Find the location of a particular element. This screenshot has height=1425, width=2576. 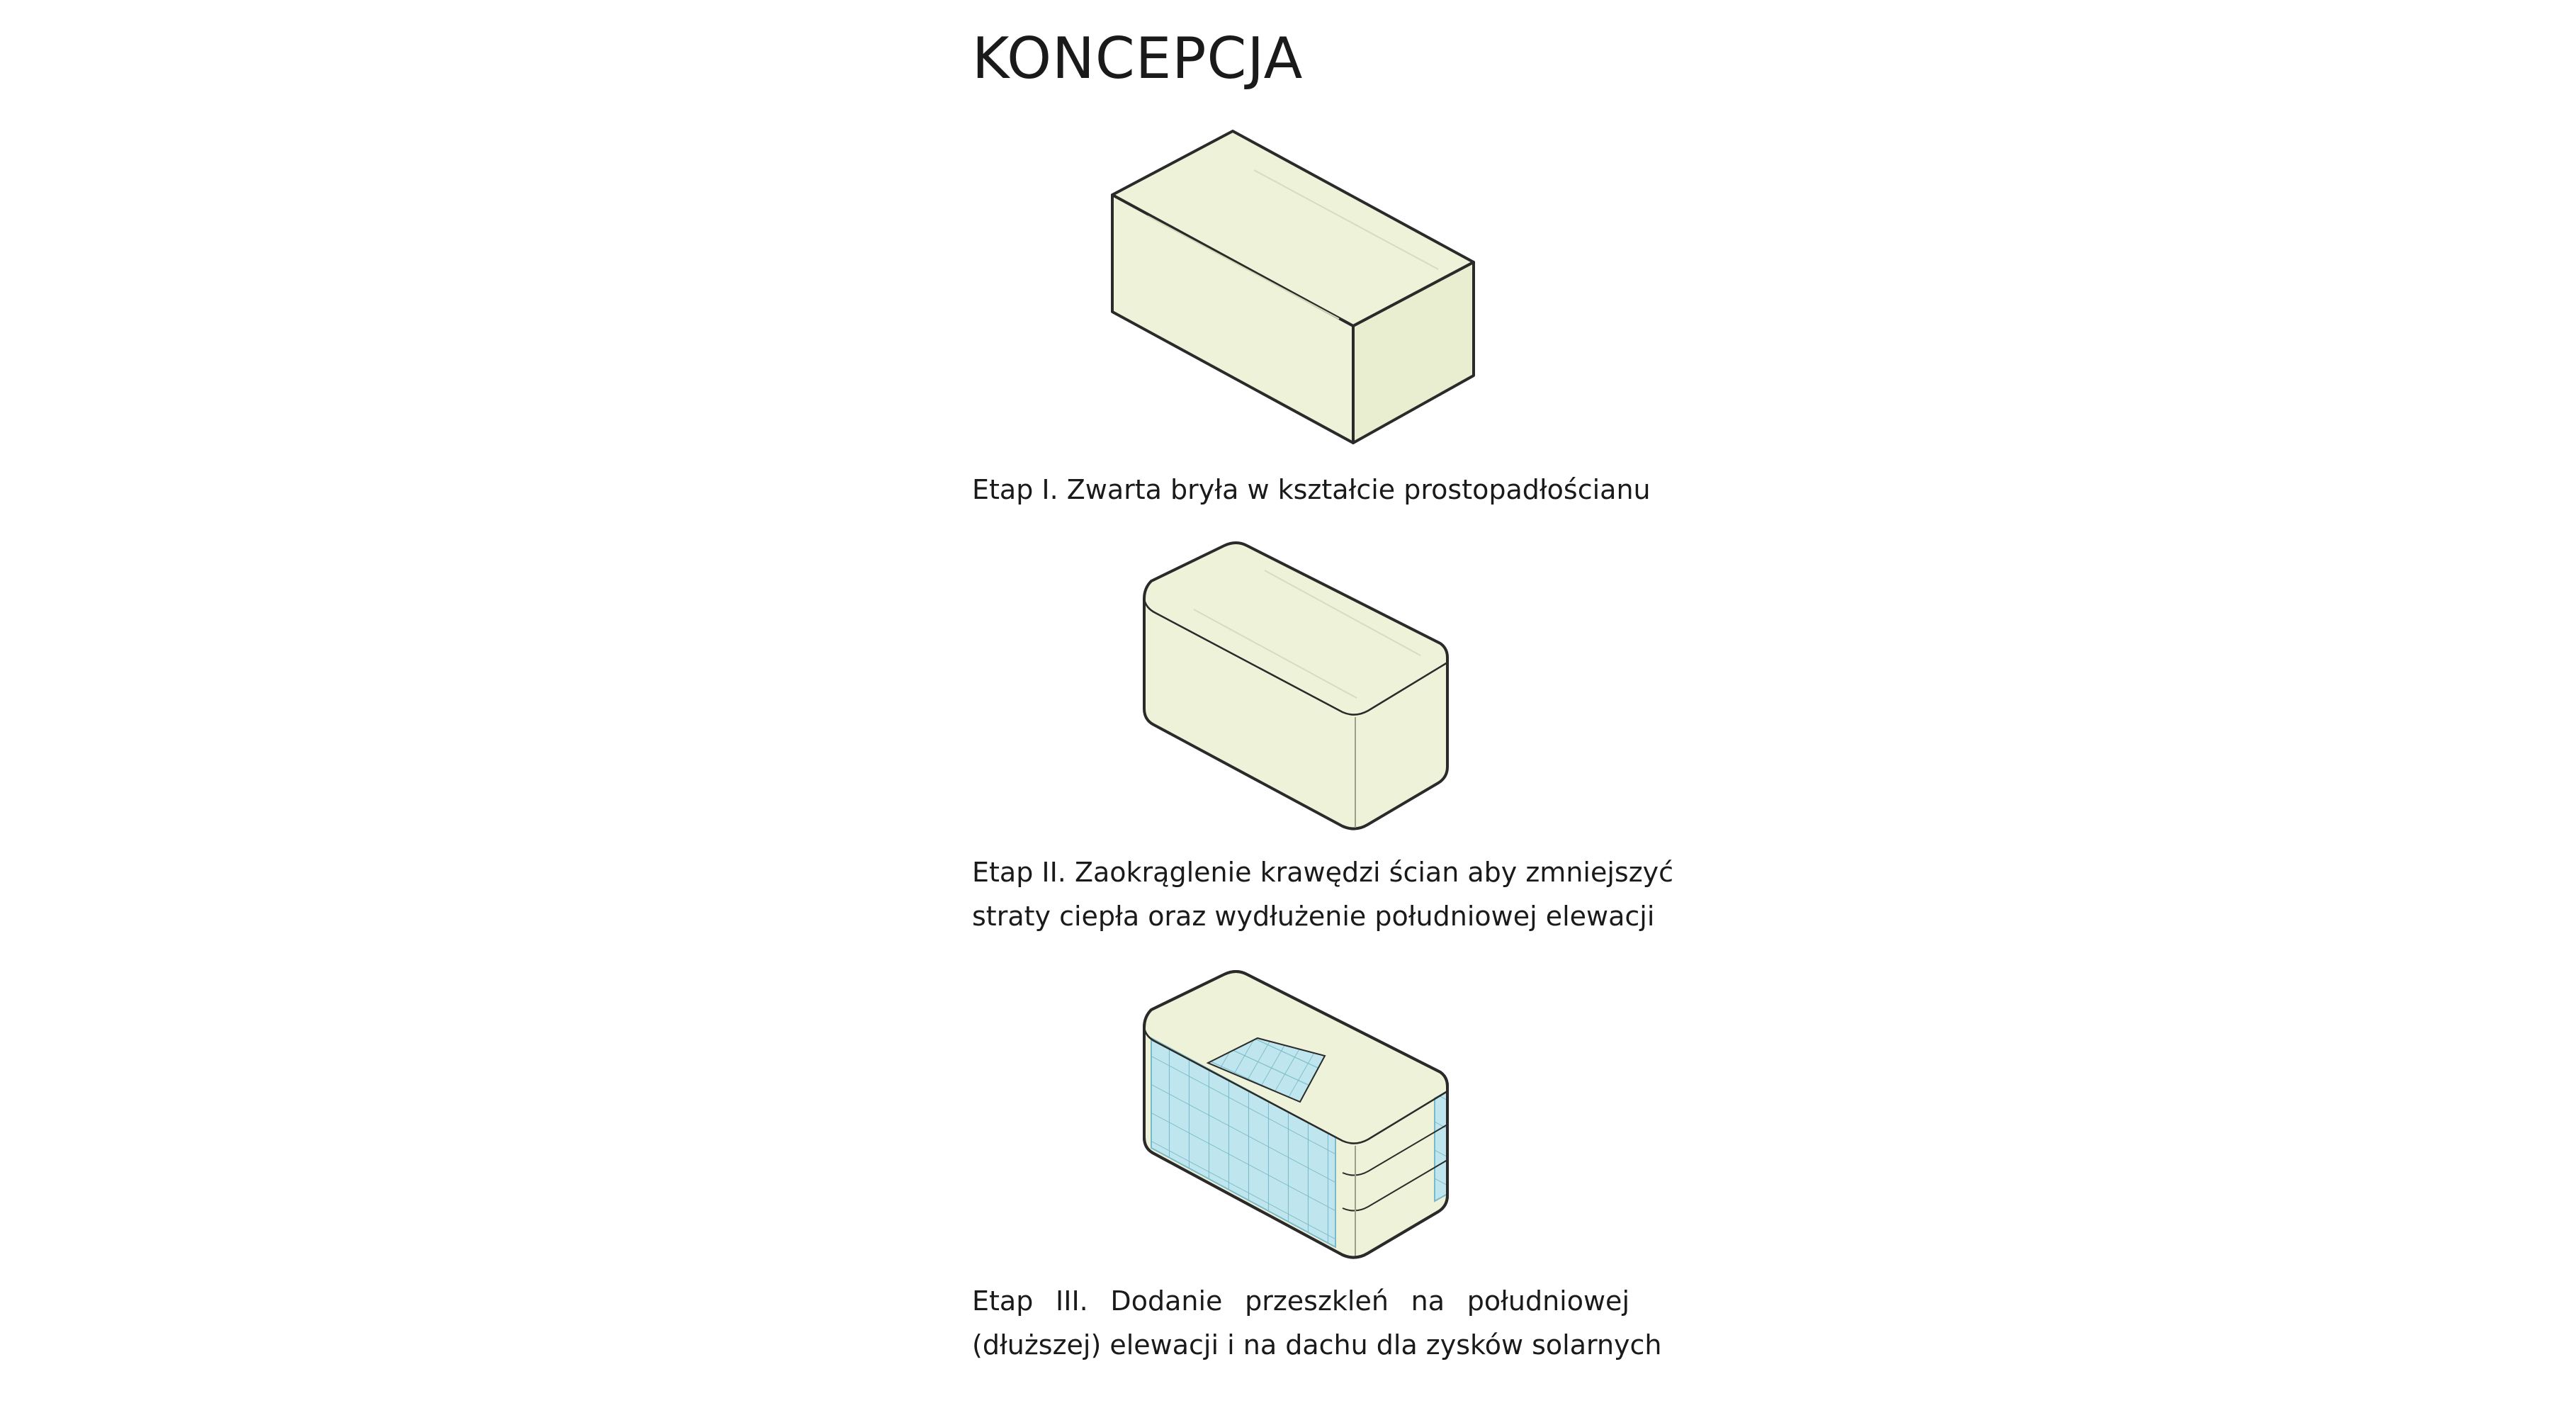

stage-2-rounded-box-diagram is located at coordinates (1296, 685).